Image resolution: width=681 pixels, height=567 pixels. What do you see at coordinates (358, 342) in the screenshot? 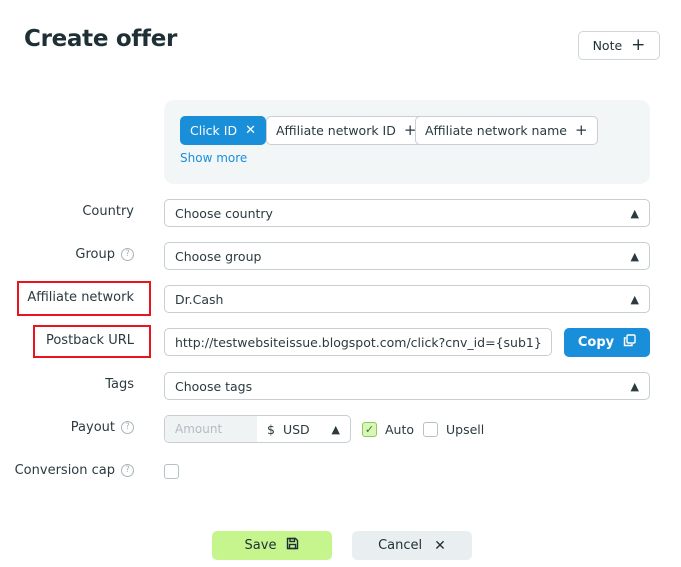
I see `postback-url-input` at bounding box center [358, 342].